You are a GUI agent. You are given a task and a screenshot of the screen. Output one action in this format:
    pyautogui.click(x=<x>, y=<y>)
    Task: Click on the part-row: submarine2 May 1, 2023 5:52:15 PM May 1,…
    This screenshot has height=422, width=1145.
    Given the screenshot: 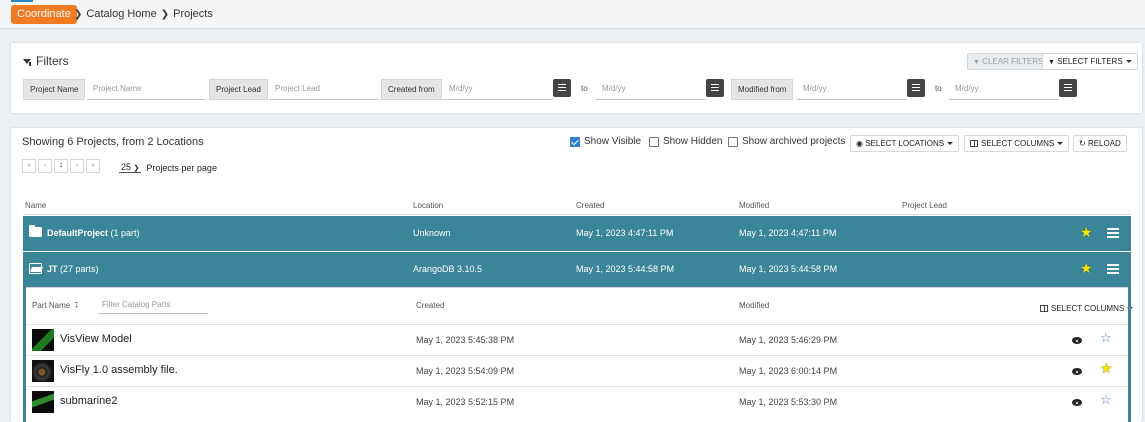 What is the action you would take?
    pyautogui.click(x=577, y=401)
    